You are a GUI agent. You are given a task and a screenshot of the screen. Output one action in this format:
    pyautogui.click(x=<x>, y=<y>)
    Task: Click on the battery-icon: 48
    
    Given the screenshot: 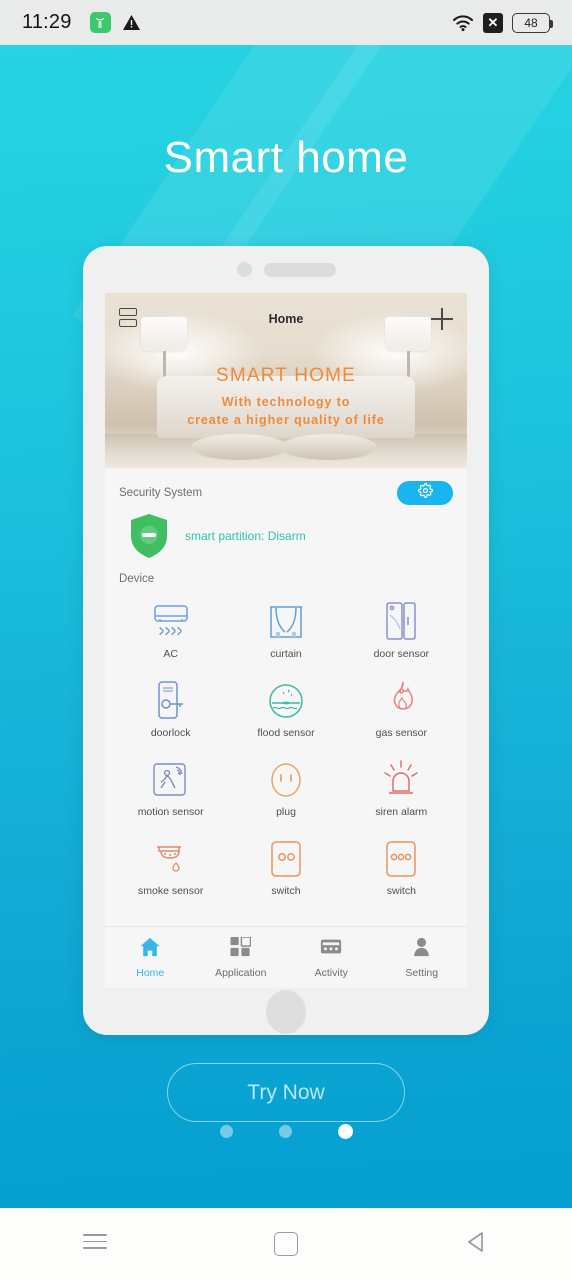 What is the action you would take?
    pyautogui.click(x=532, y=22)
    